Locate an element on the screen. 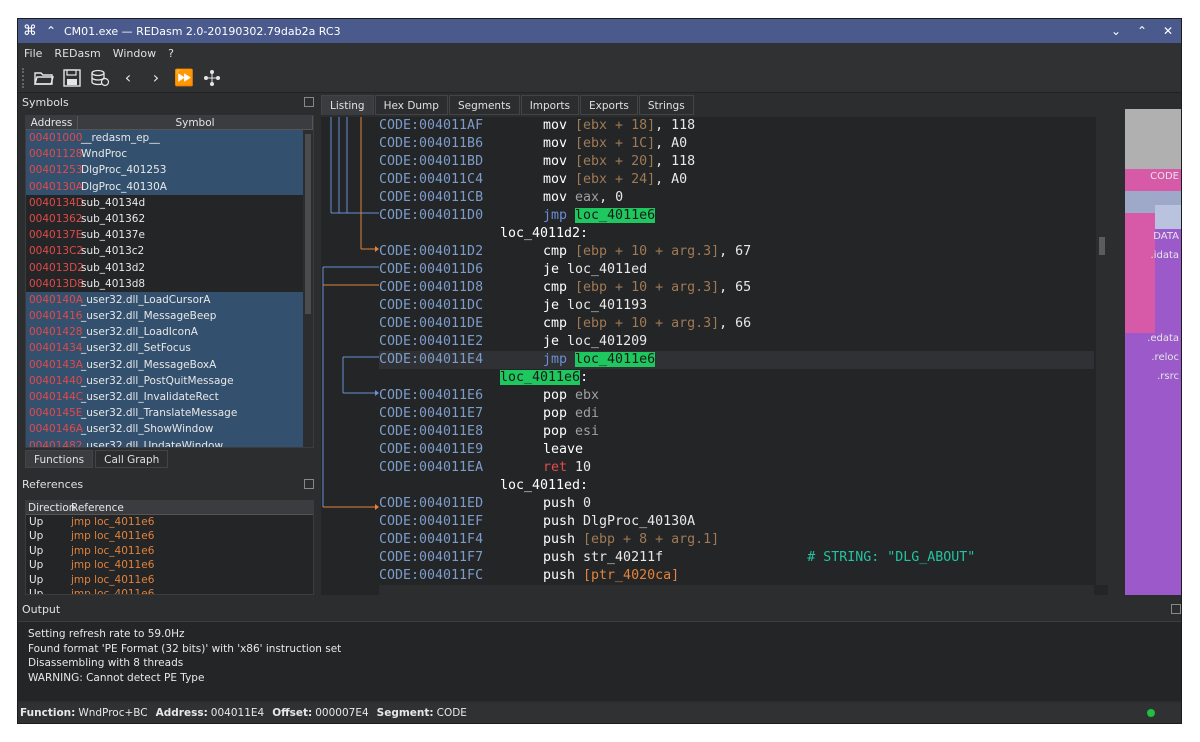 This screenshot has width=1200, height=742. symbol-row: 00401253 DlgProc_401253 is located at coordinates (169, 170).